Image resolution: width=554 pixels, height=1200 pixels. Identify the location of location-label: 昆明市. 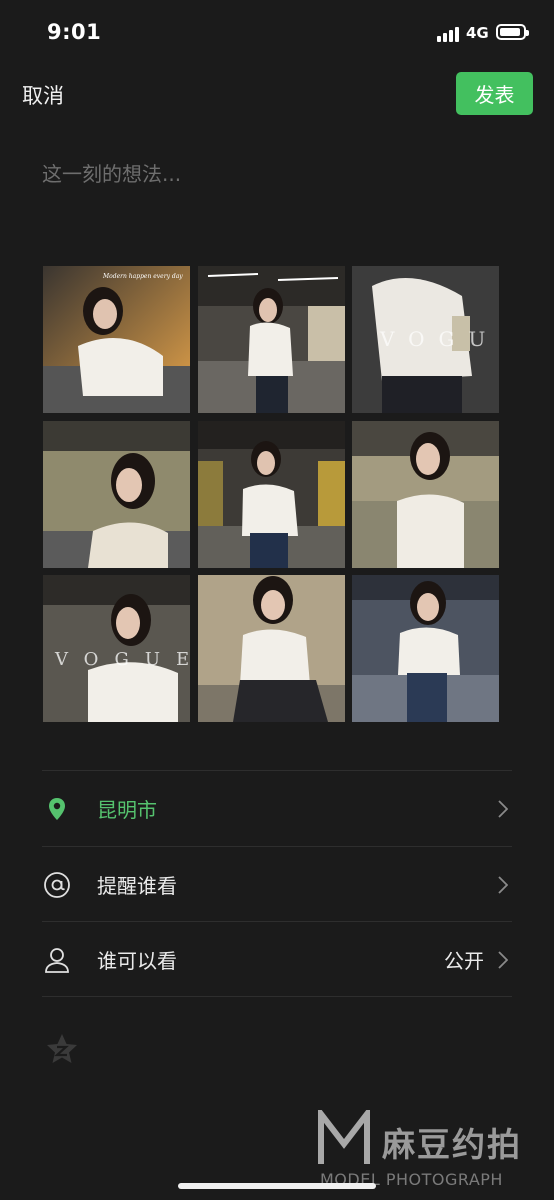
(127, 810).